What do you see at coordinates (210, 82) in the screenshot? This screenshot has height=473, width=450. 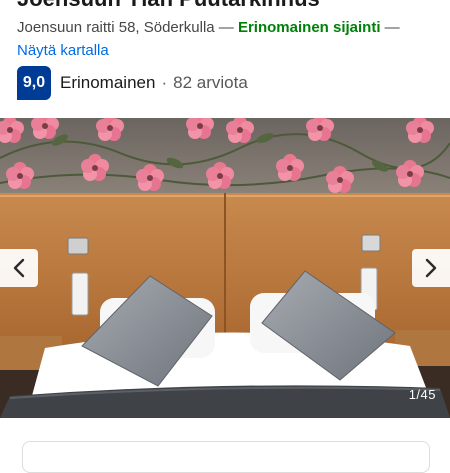 I see `review-count: 82 arviota` at bounding box center [210, 82].